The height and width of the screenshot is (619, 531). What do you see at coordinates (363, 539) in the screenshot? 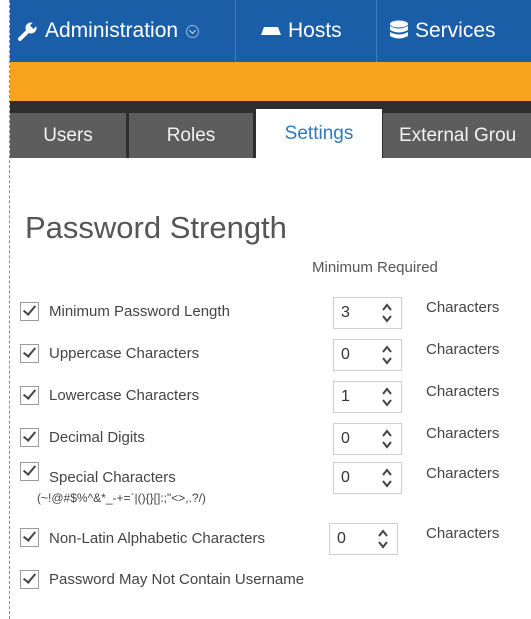
I see `non-latin-stepper: 0` at bounding box center [363, 539].